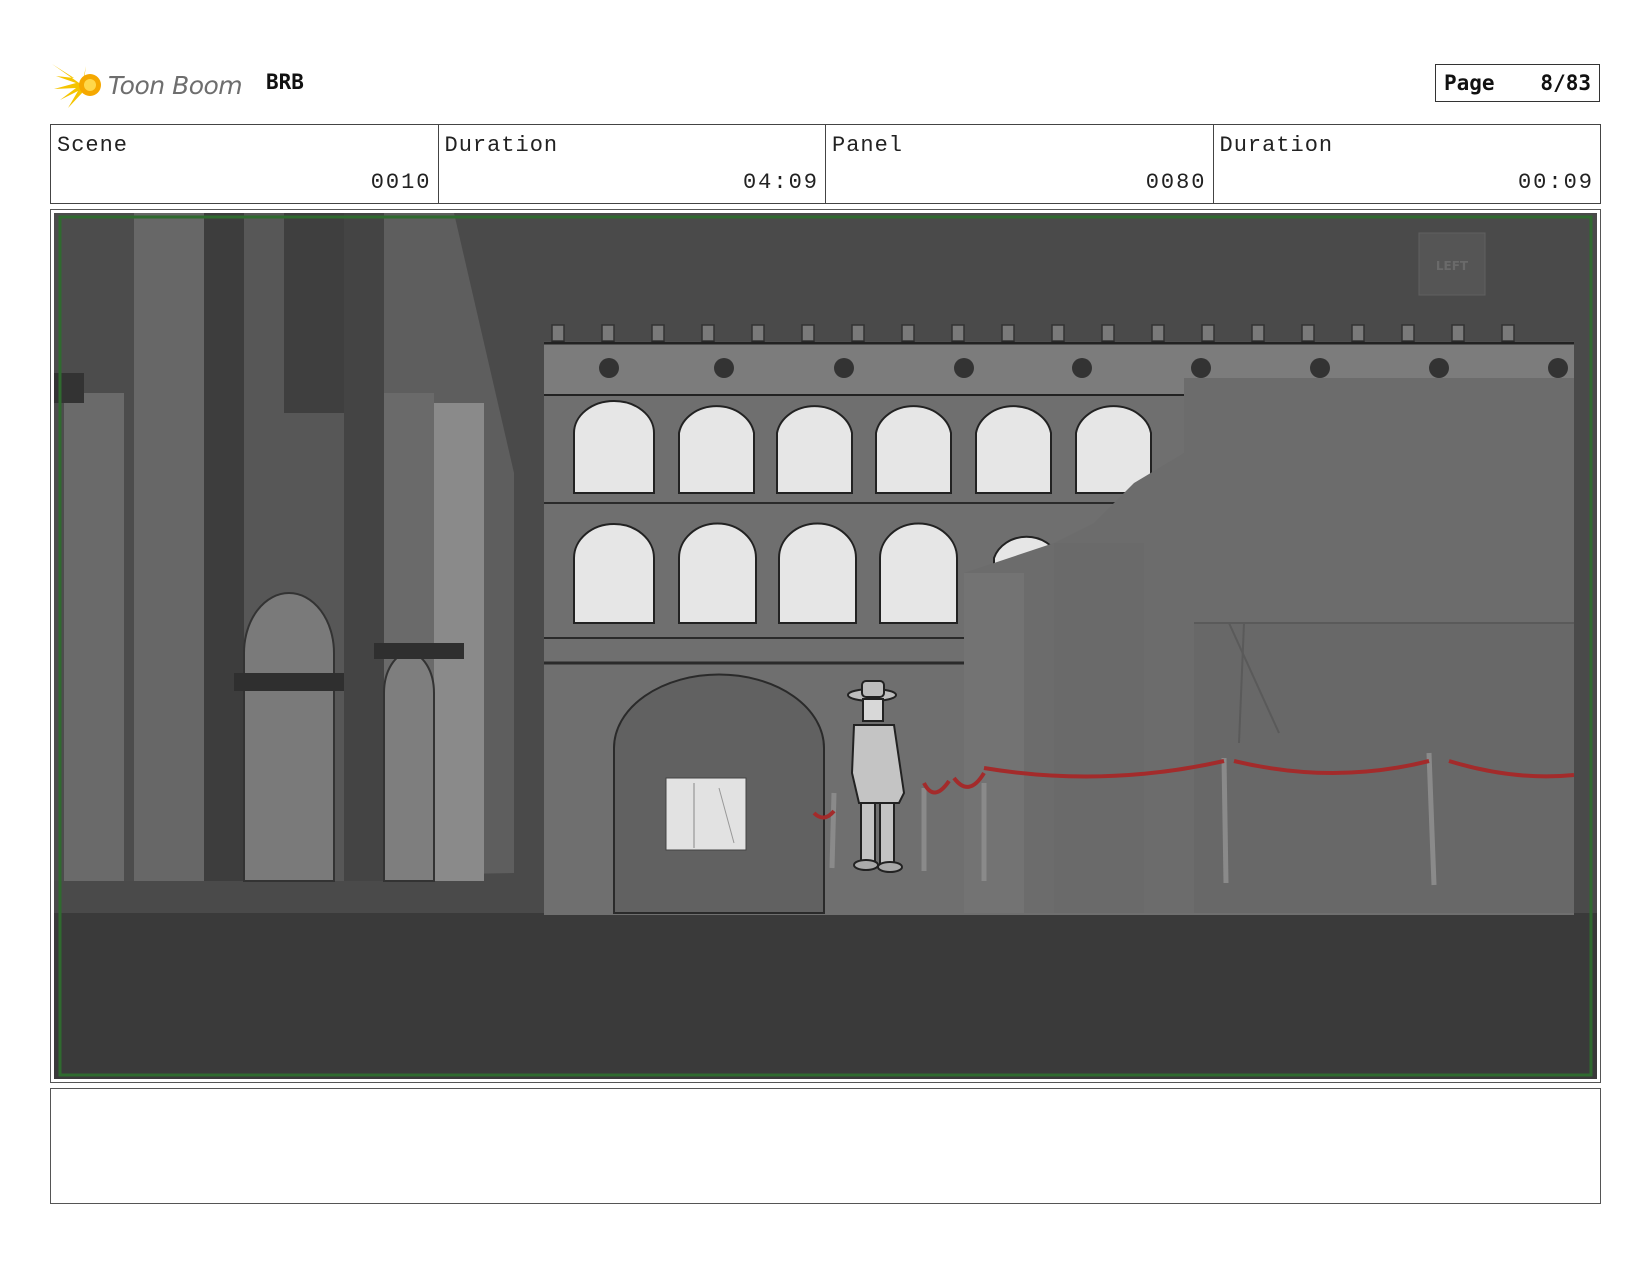 Image resolution: width=1650 pixels, height=1275 pixels. Describe the element at coordinates (825, 1146) in the screenshot. I see `panel-notes-box` at that location.